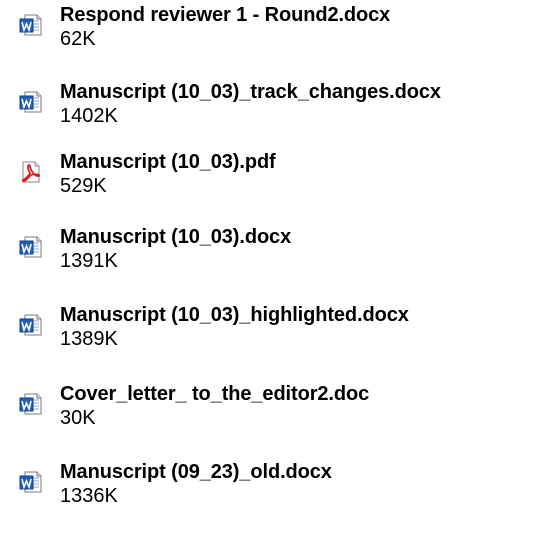  Describe the element at coordinates (89, 339) in the screenshot. I see `attachment-filesize: 1389K` at that location.